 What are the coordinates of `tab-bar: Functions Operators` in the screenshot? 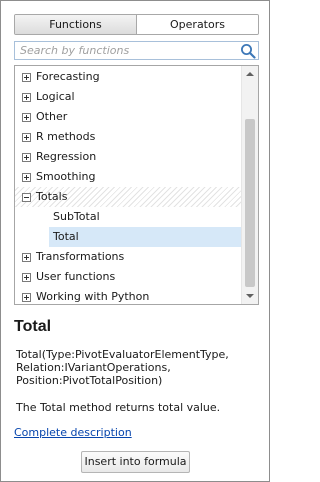 It's located at (136, 24).